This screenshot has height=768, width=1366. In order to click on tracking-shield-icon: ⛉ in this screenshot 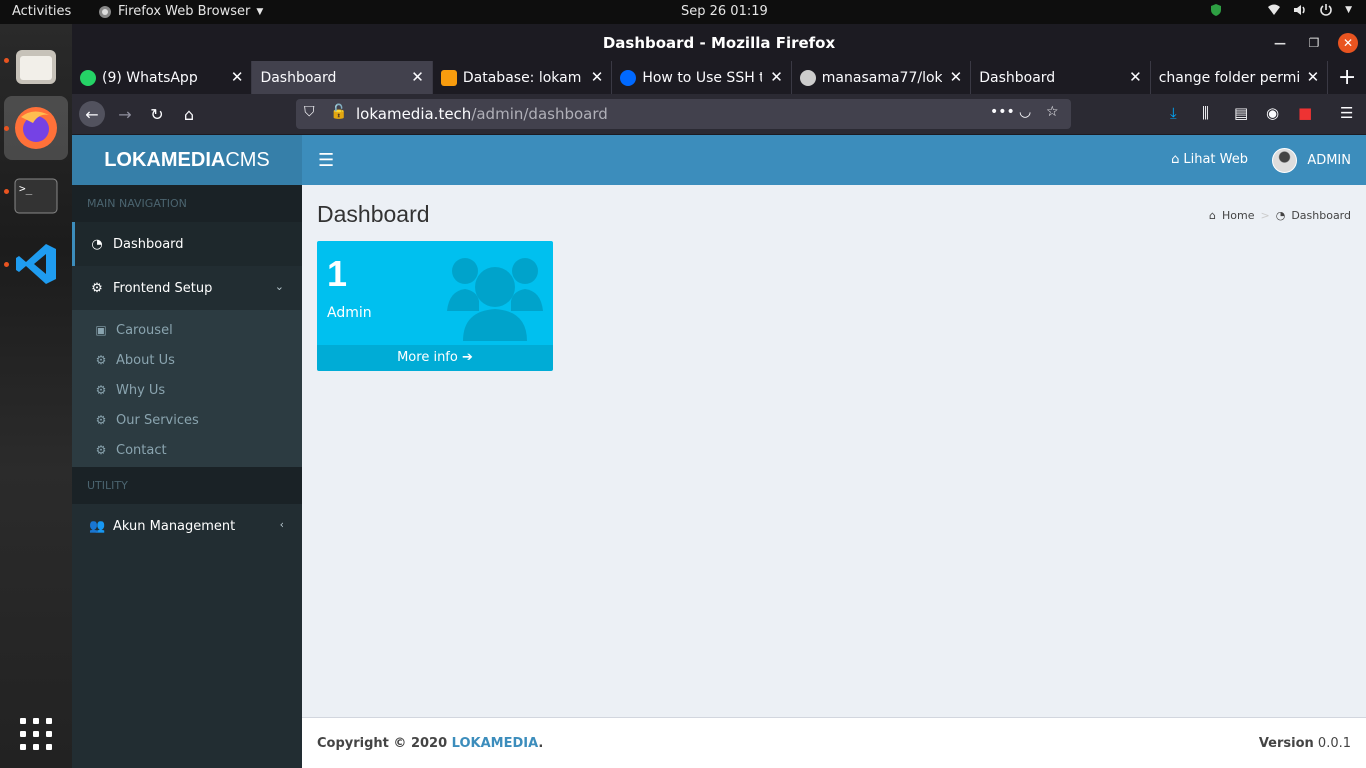, I will do `click(309, 112)`.